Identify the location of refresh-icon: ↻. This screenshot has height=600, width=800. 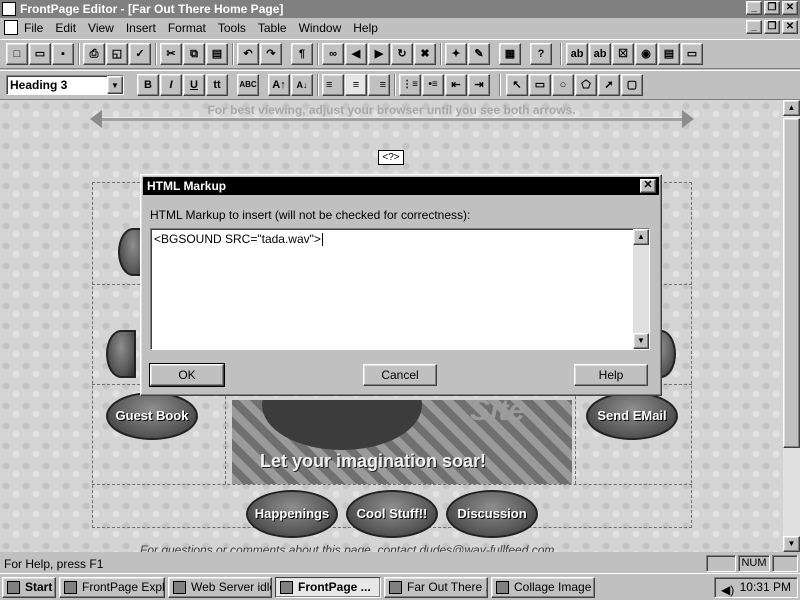
(402, 54).